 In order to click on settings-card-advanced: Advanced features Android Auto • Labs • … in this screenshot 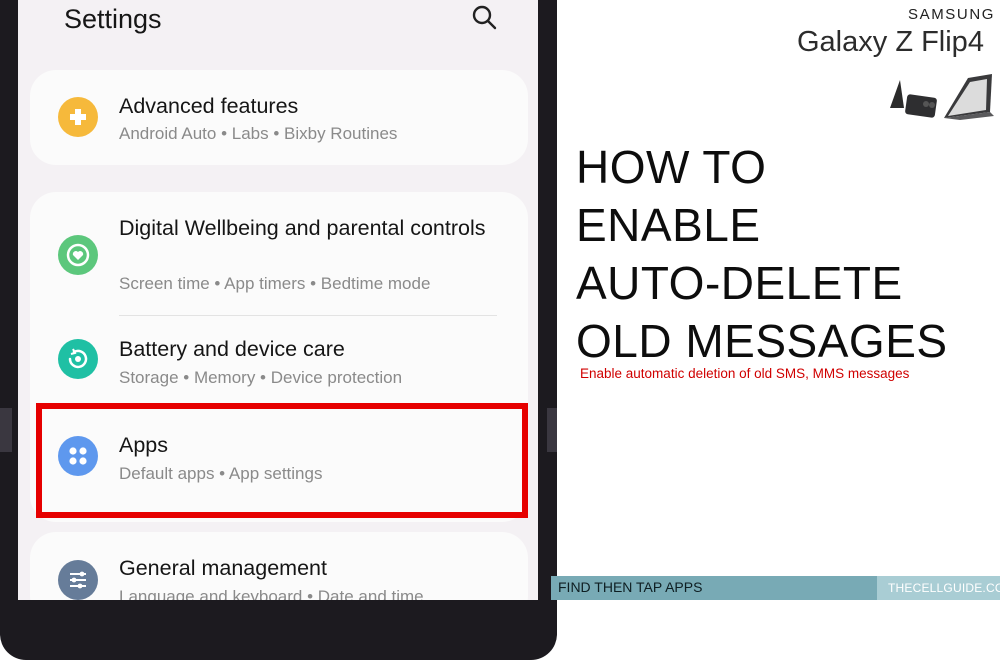, I will do `click(279, 117)`.